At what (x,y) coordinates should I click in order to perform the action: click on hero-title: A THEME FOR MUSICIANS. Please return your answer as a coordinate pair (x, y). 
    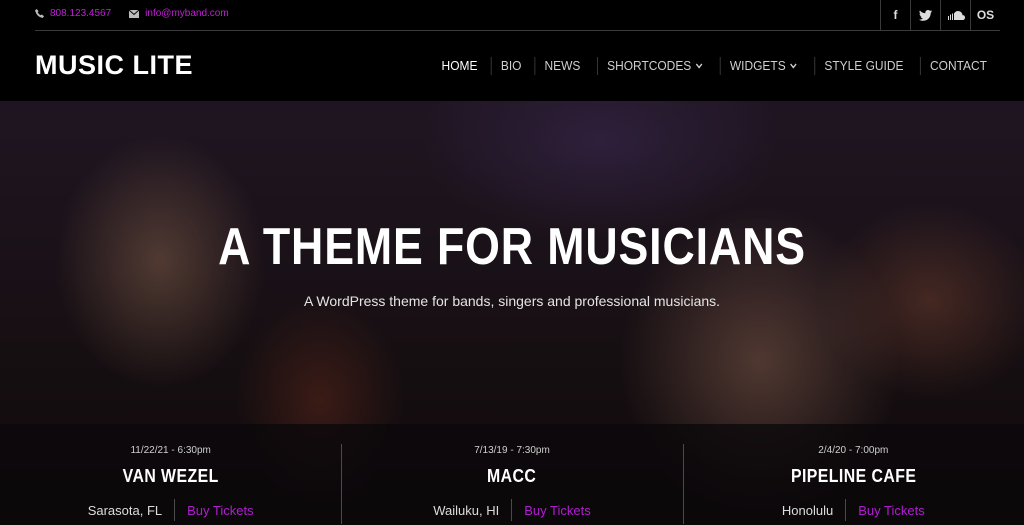
    Looking at the image, I should click on (512, 247).